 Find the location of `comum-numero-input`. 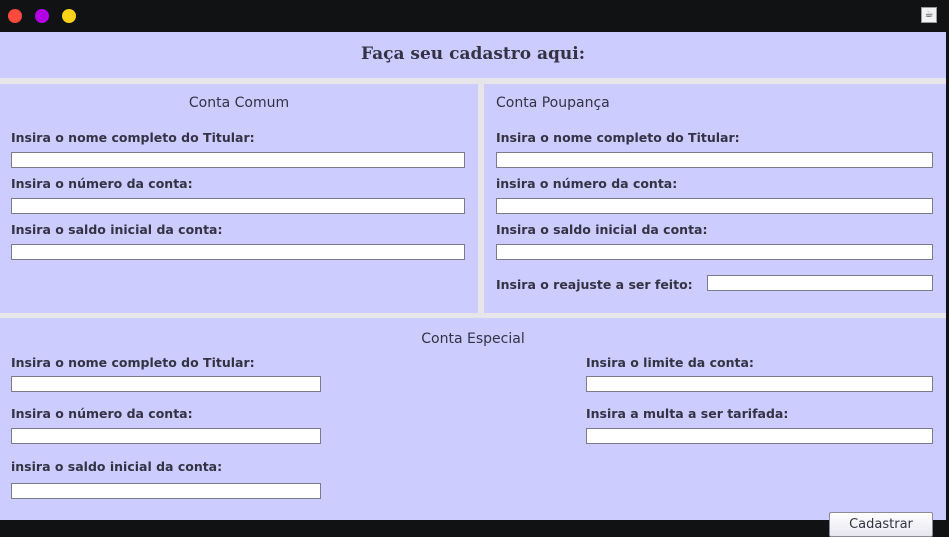

comum-numero-input is located at coordinates (238, 206).